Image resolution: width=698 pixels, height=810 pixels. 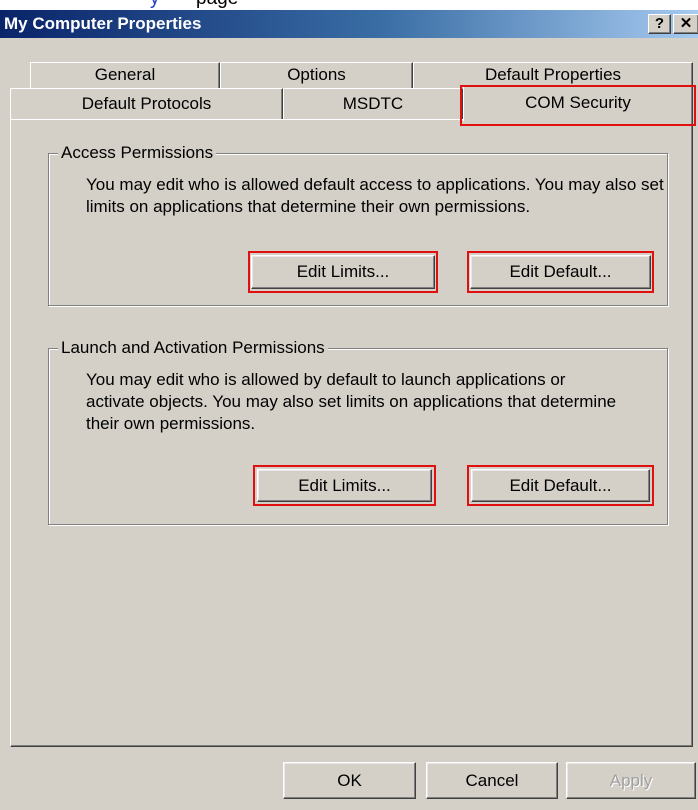 What do you see at coordinates (349, 24) in the screenshot?
I see `title-bar: My Computer Properties ? ✕` at bounding box center [349, 24].